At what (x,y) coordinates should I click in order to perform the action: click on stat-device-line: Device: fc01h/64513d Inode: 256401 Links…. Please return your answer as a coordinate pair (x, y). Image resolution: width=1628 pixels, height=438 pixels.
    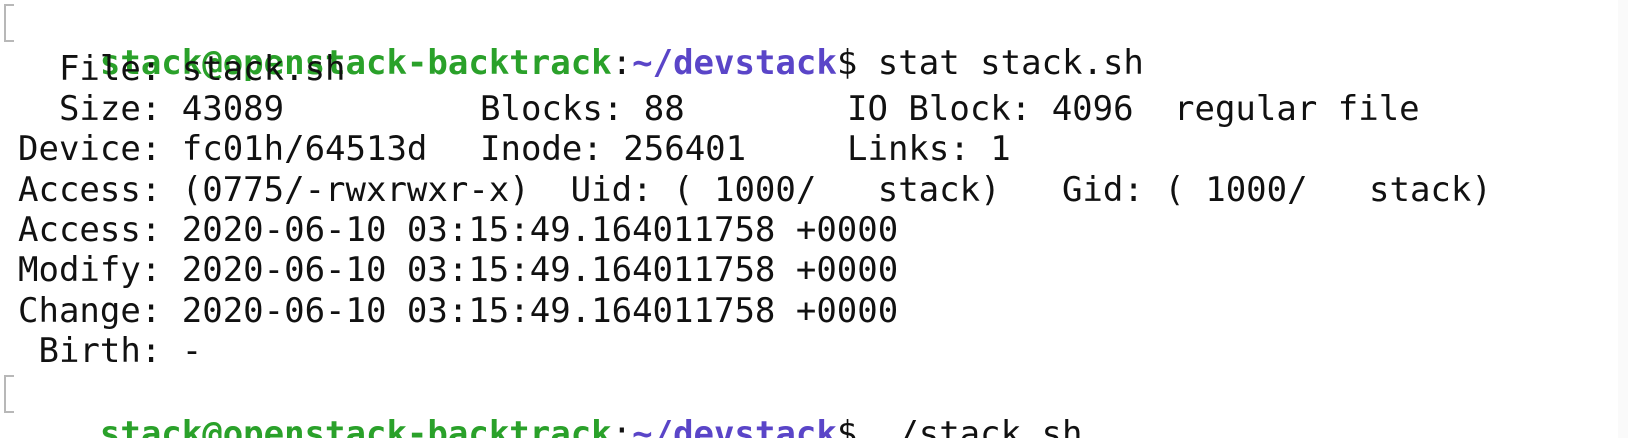
    Looking at the image, I should click on (768, 149).